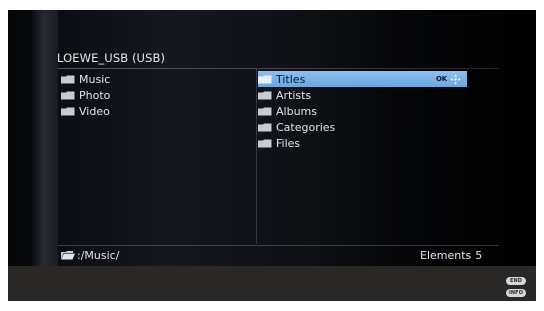 This screenshot has width=544, height=311. Describe the element at coordinates (151, 79) in the screenshot. I see `list-item-music: Music` at that location.